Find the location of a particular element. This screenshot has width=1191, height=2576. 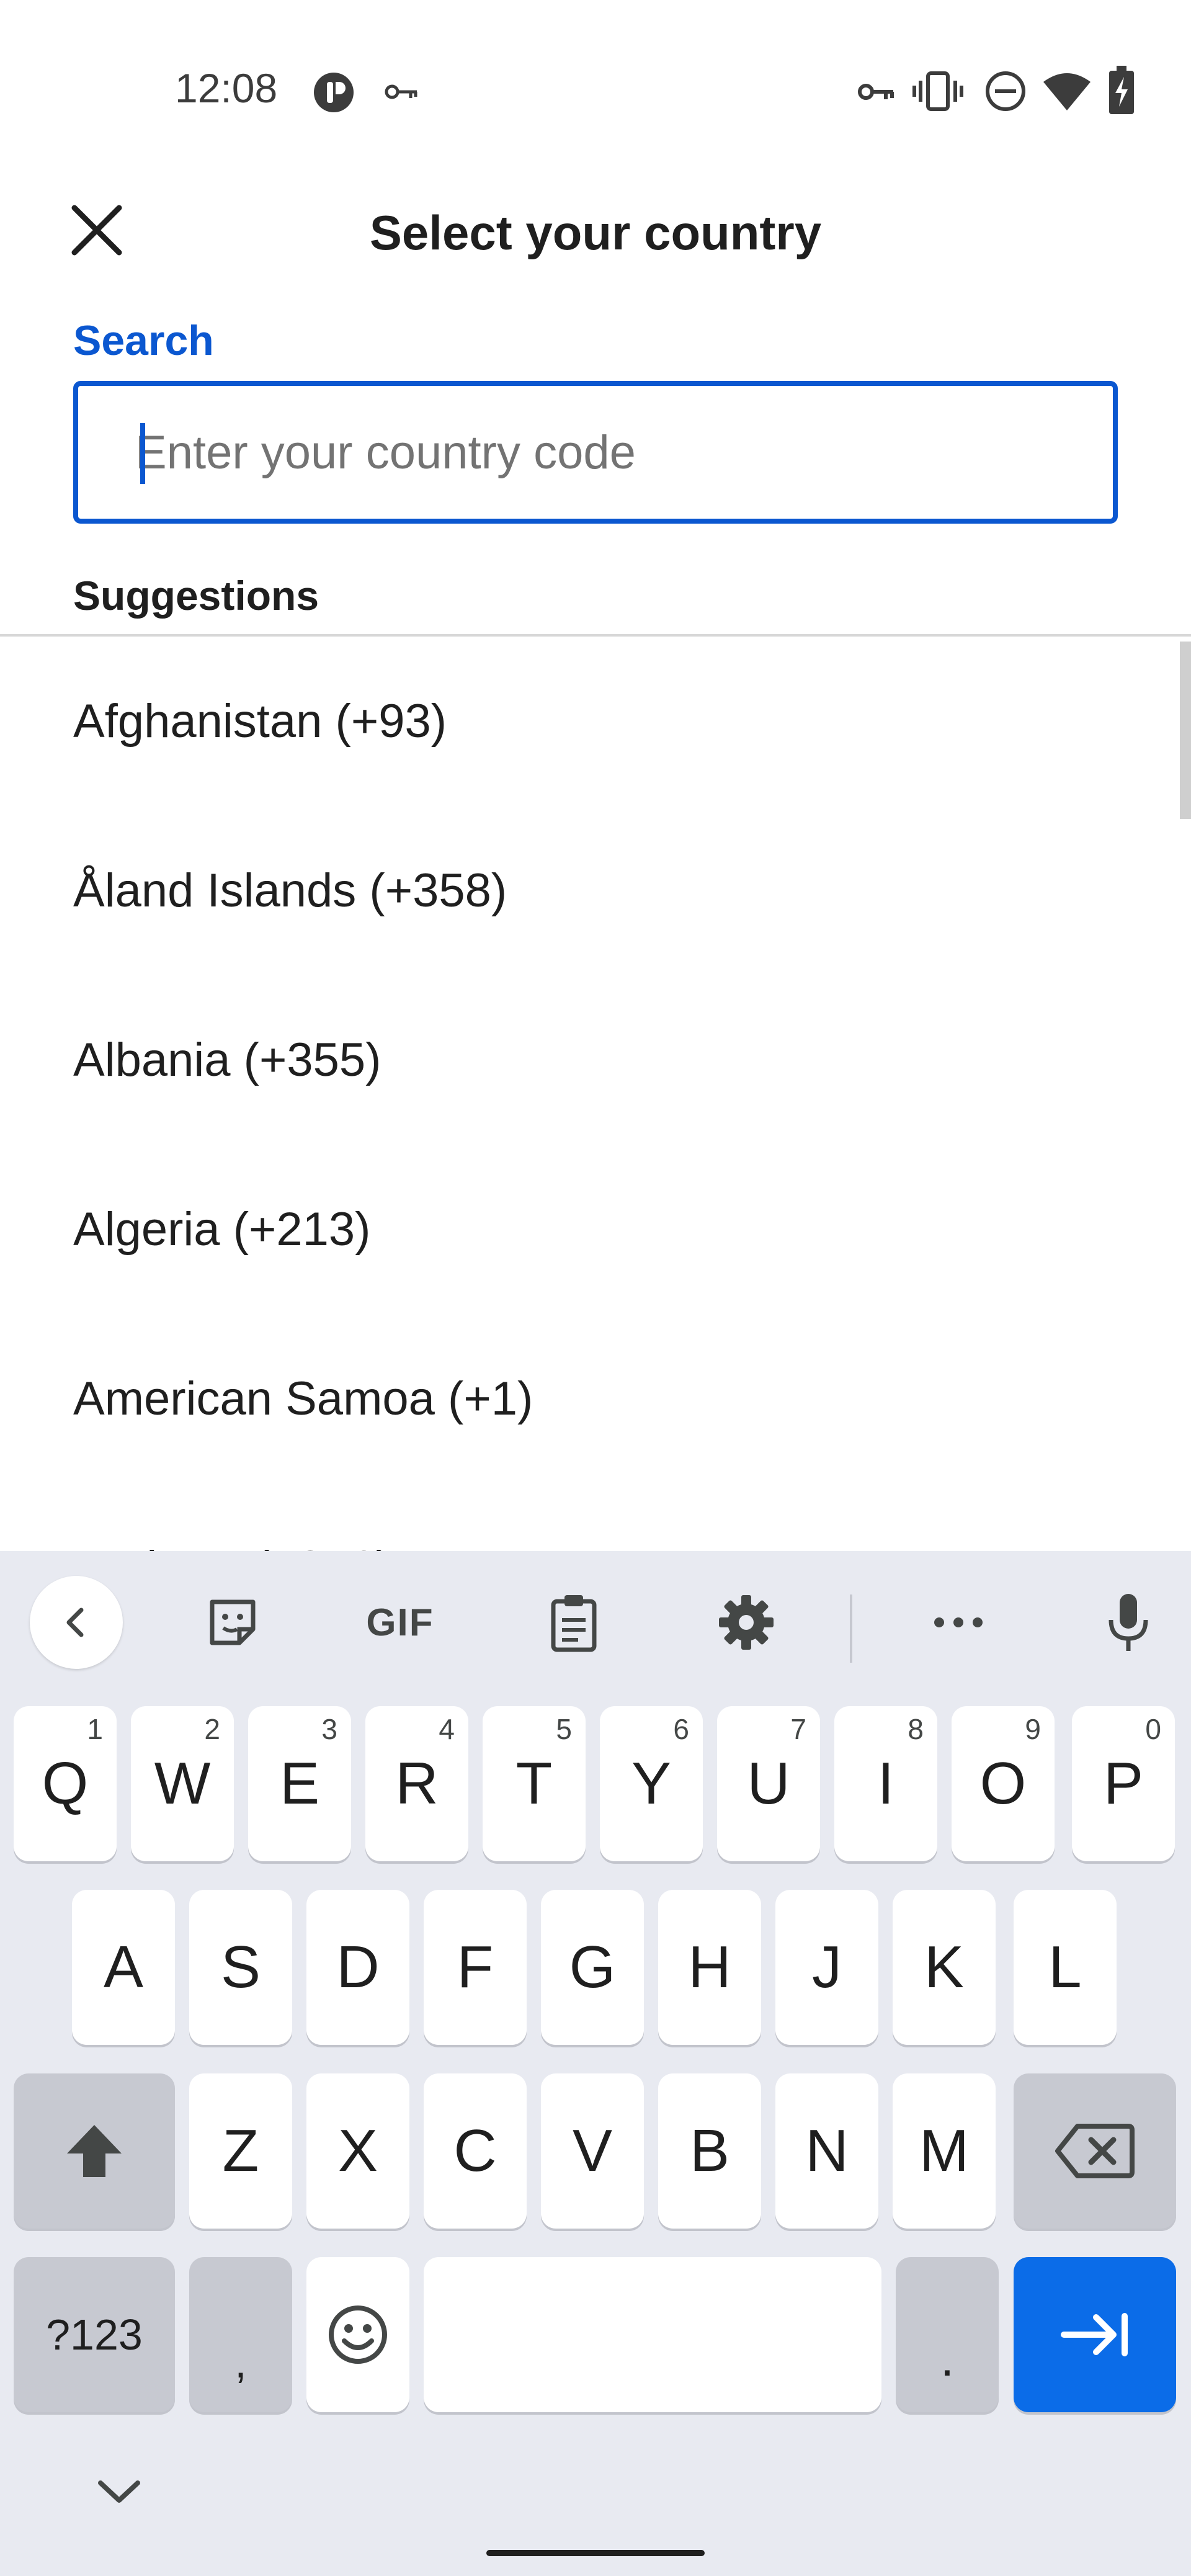

microphone-icon is located at coordinates (1128, 1622).